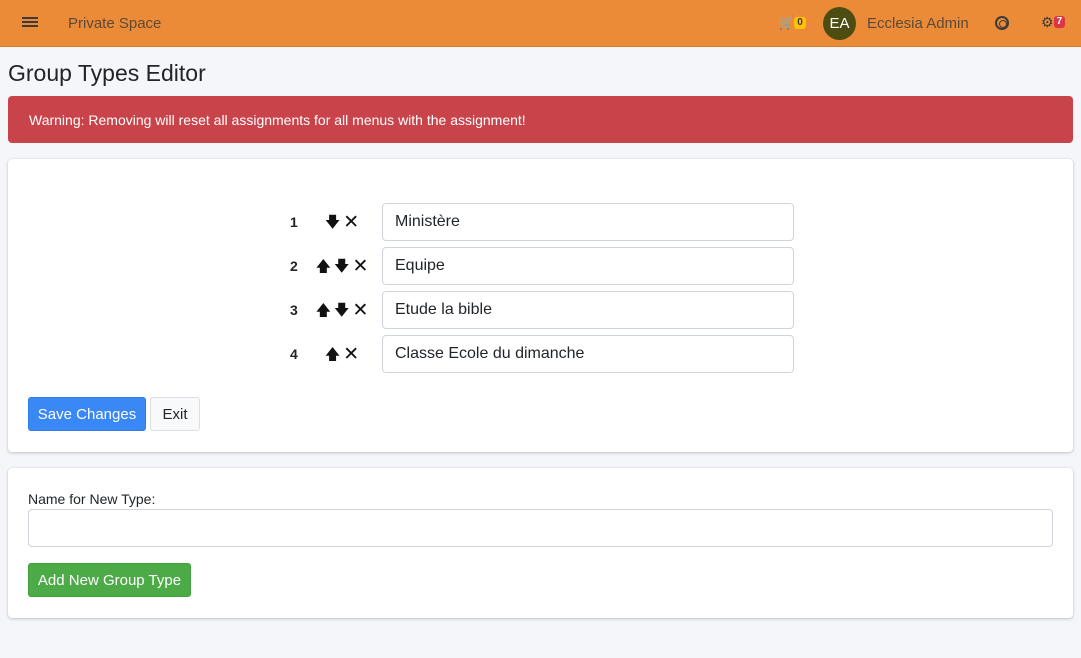 This screenshot has width=1081, height=658. I want to click on new-type-label: Name for New Type:, so click(92, 499).